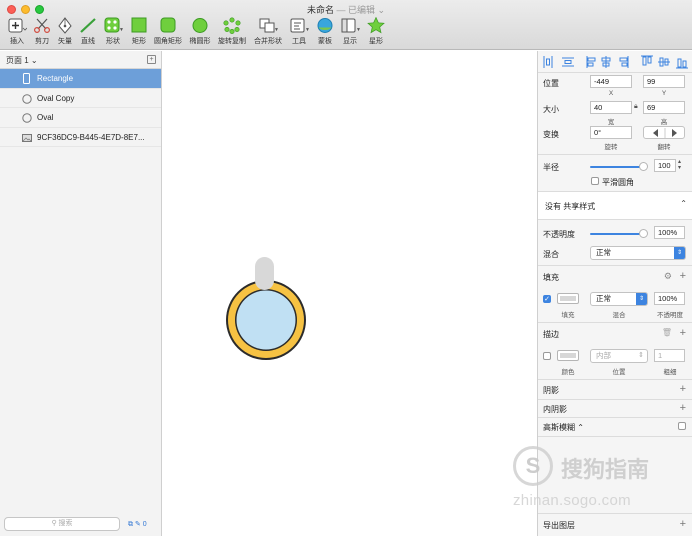 This screenshot has height=536, width=692. Describe the element at coordinates (200, 31) in the screenshot. I see `oval-tool: 椭圆形` at that location.